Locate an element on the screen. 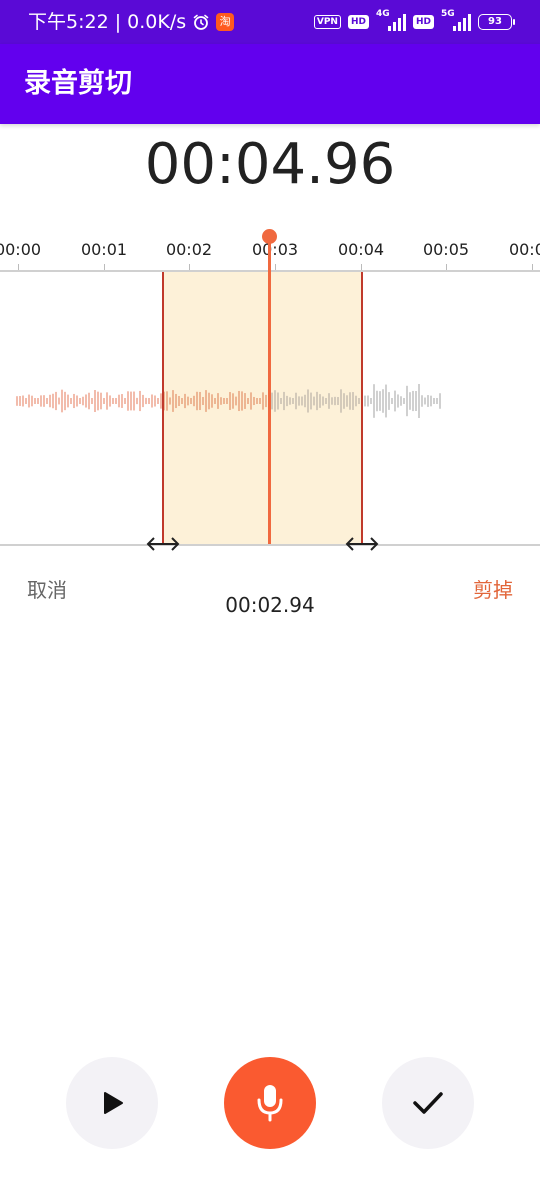 This screenshot has height=1200, width=540. status-left: 下午5:22 | 0.0K/s 淘 is located at coordinates (131, 22).